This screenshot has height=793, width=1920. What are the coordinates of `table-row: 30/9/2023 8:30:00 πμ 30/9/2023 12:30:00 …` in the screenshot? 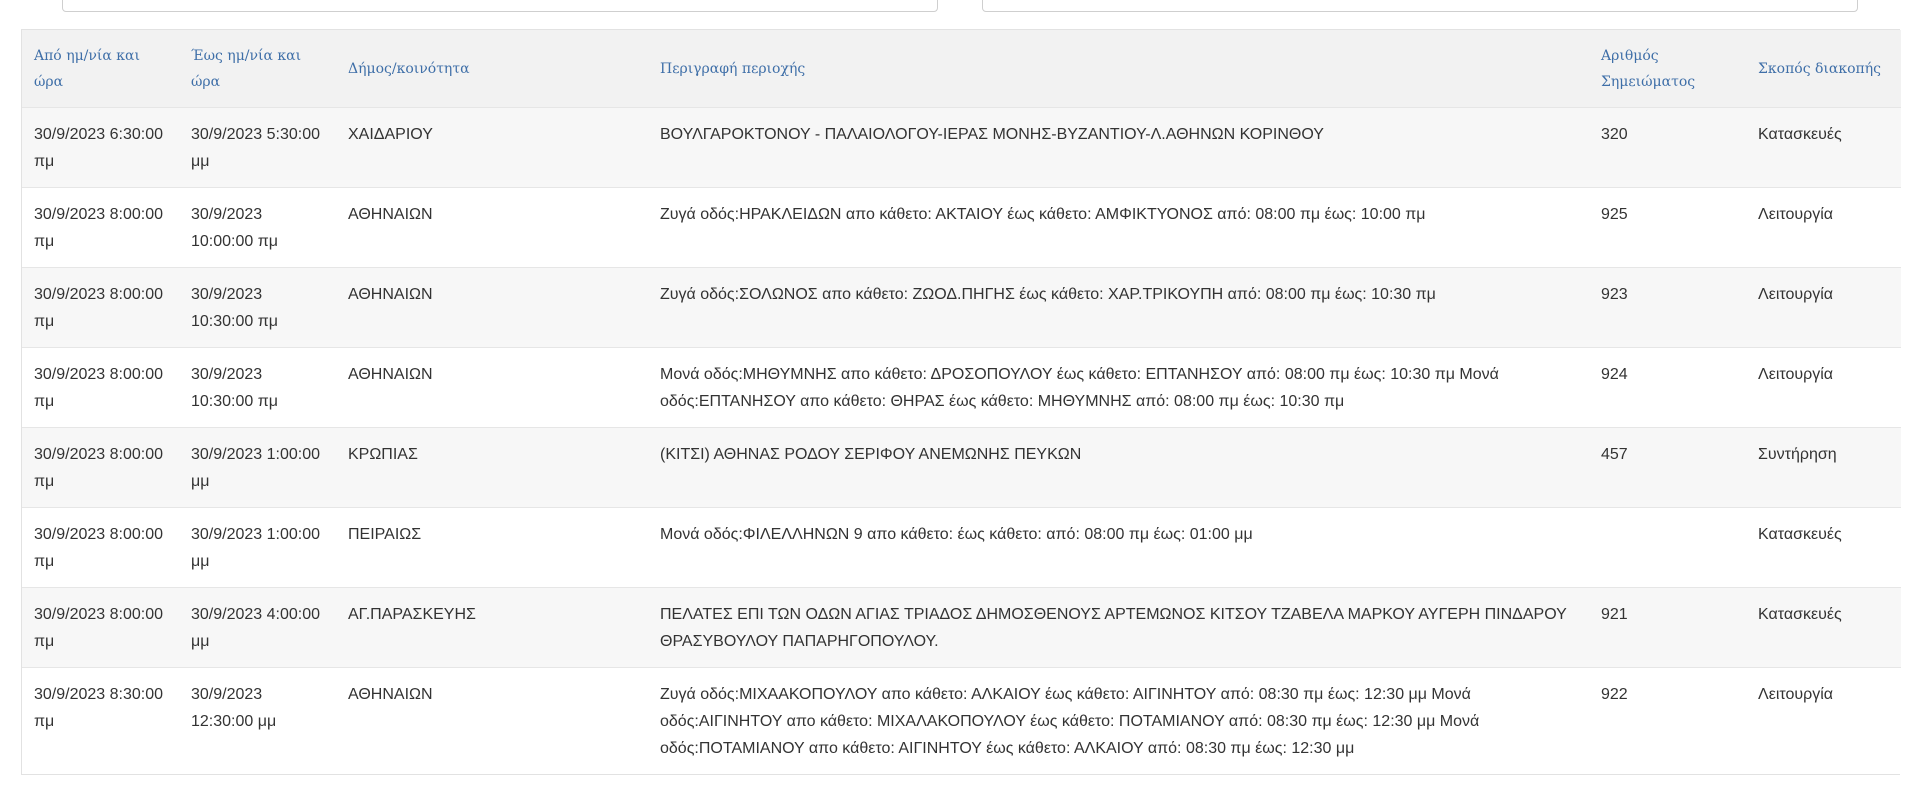 It's located at (961, 720).